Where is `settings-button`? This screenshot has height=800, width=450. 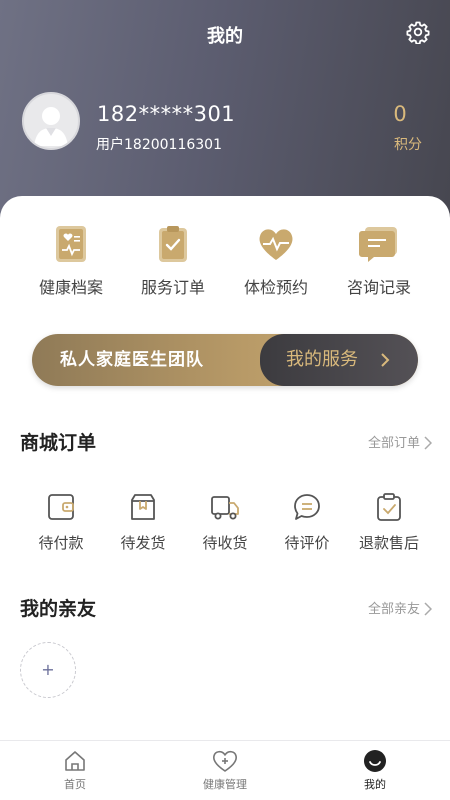
settings-button is located at coordinates (418, 32).